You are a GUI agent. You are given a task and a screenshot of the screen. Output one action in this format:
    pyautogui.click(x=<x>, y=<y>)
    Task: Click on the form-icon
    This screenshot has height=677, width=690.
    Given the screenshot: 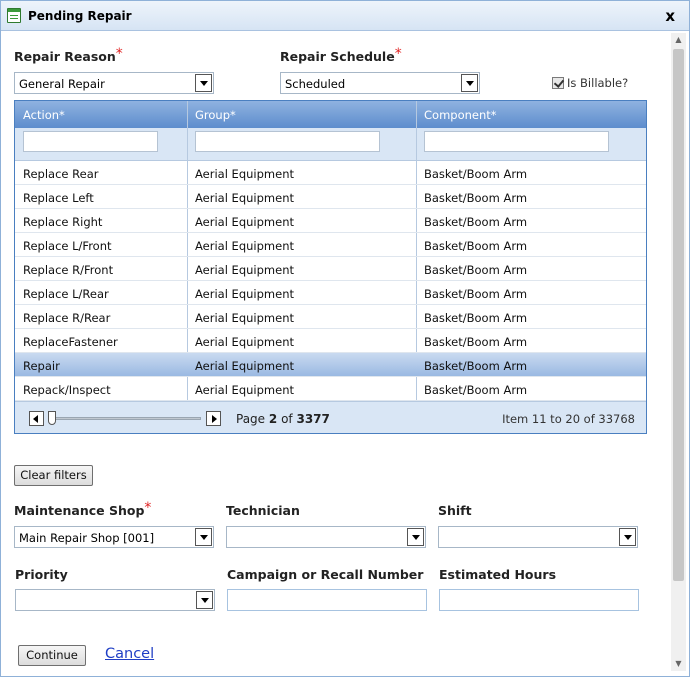 What is the action you would take?
    pyautogui.click(x=14, y=15)
    